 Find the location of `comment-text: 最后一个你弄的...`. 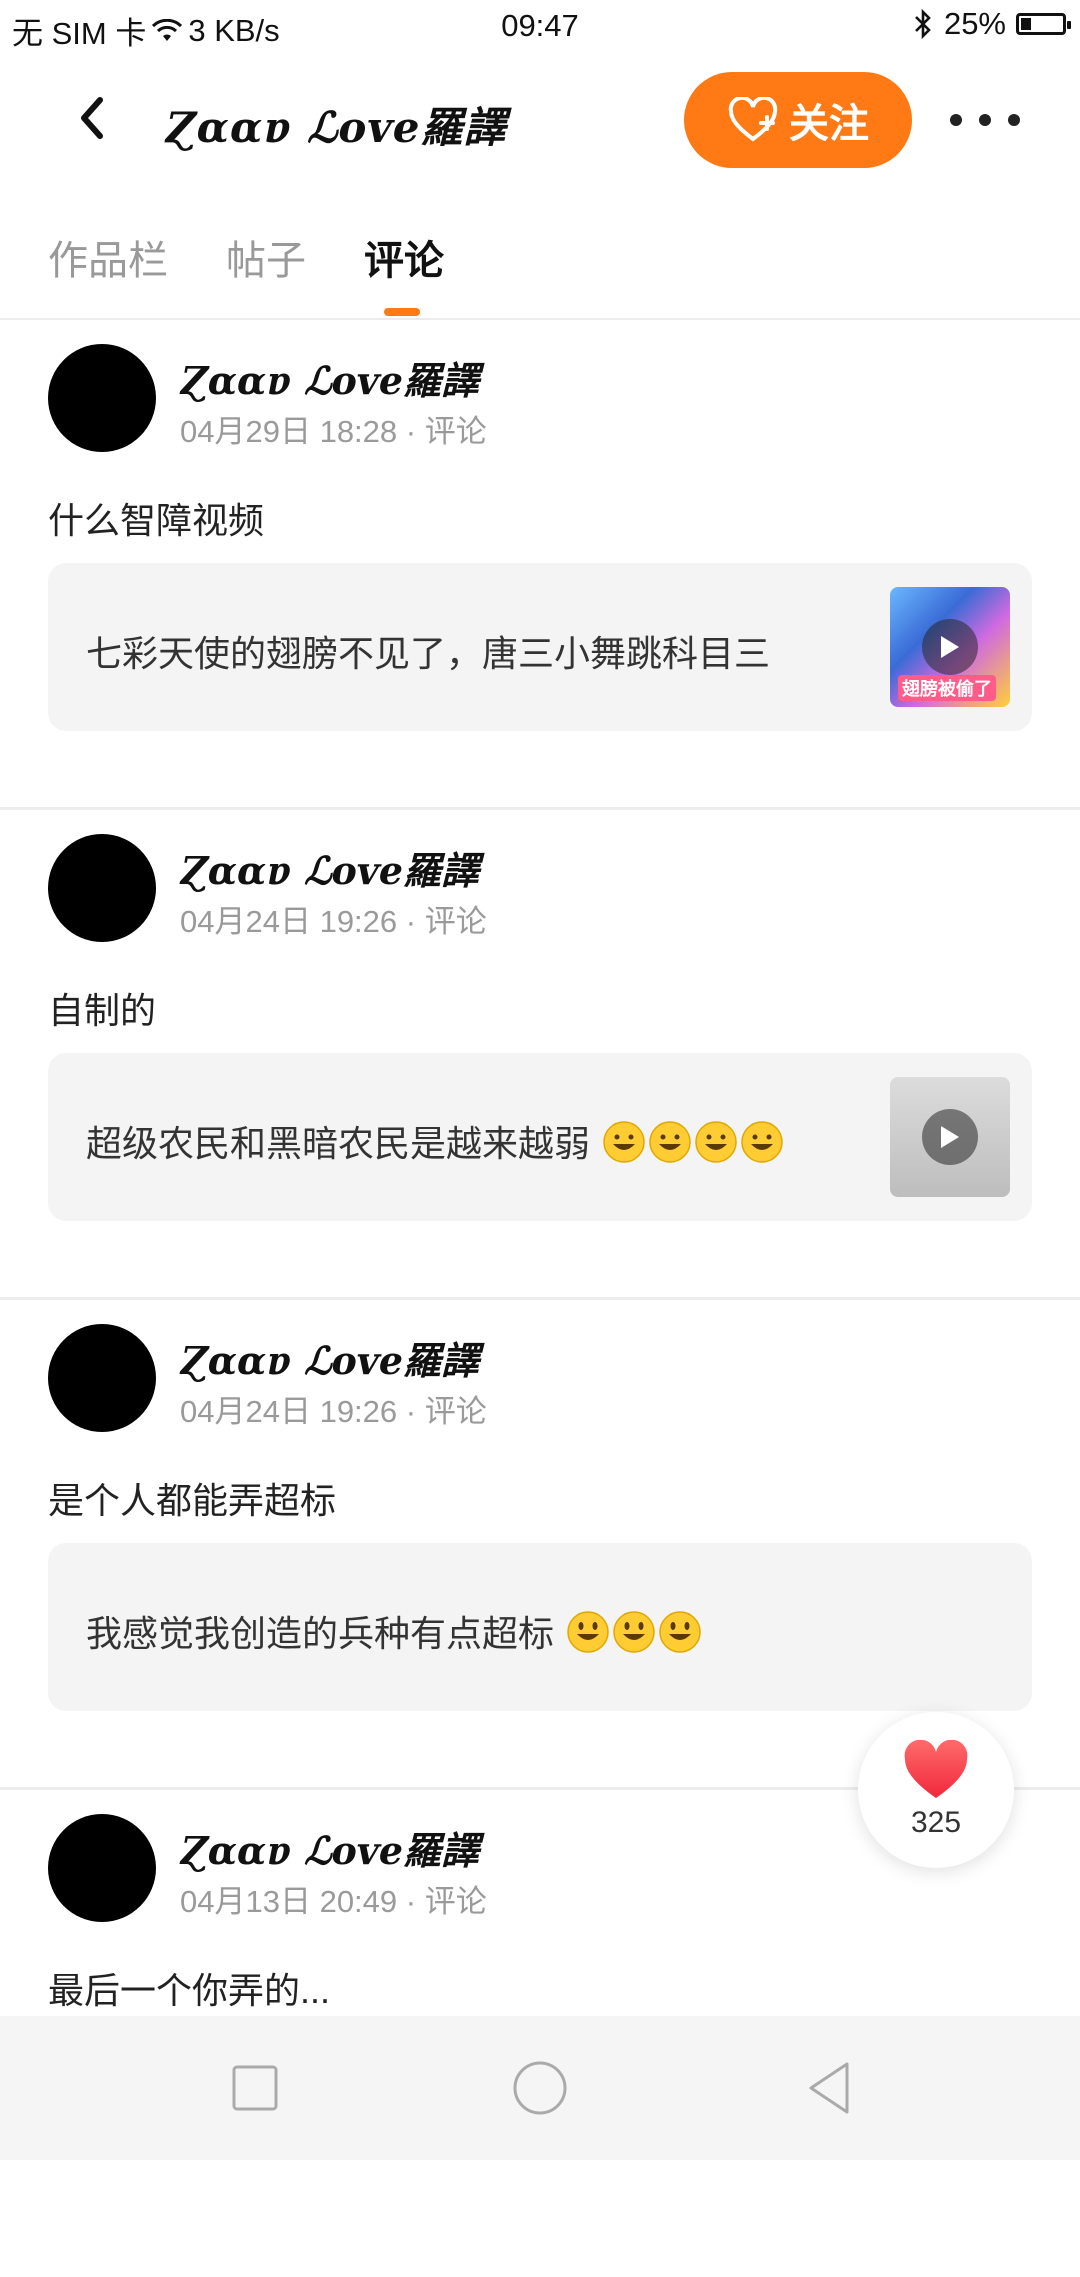

comment-text: 最后一个你弄的... is located at coordinates (189, 1990).